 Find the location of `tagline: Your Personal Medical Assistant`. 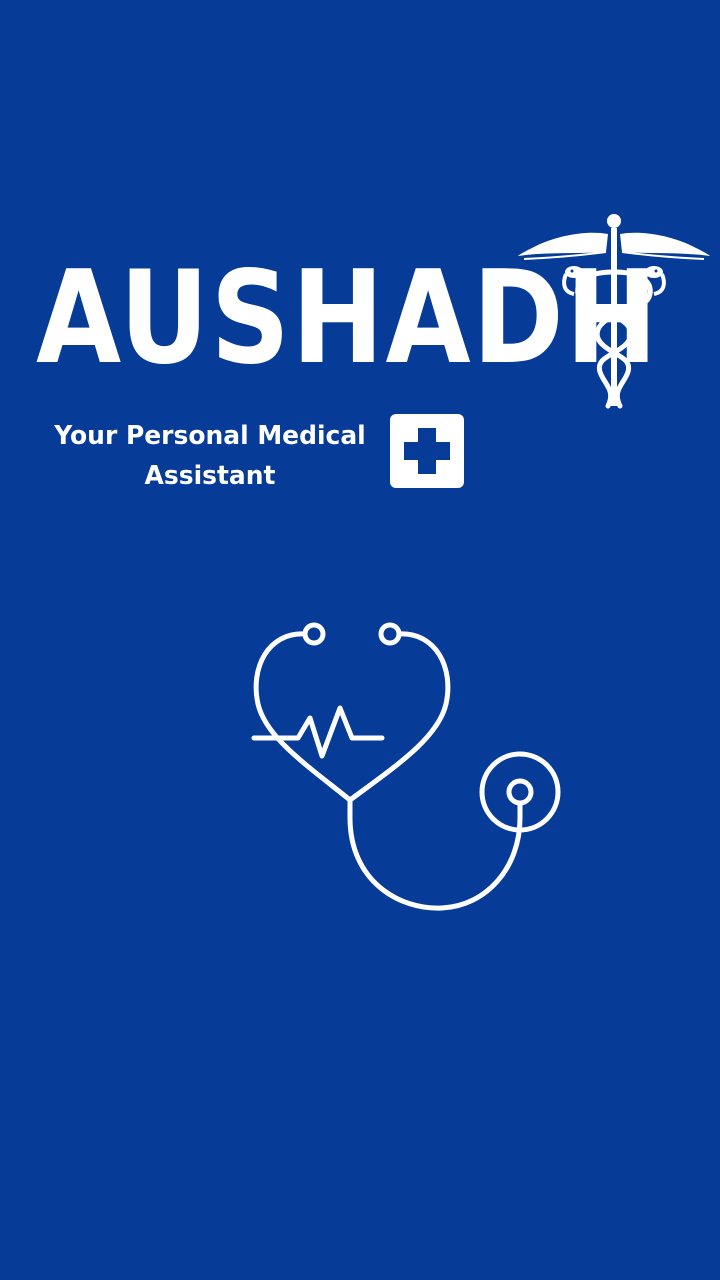

tagline: Your Personal Medical Assistant is located at coordinates (210, 456).